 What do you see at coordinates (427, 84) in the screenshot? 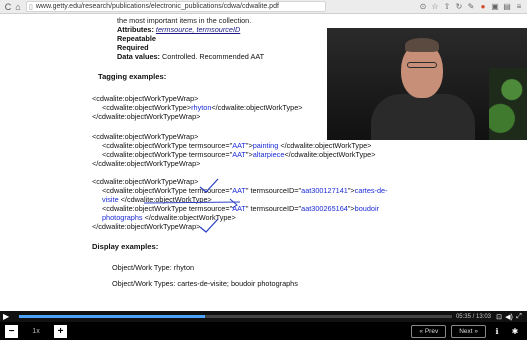
I see `presenter-video` at bounding box center [427, 84].